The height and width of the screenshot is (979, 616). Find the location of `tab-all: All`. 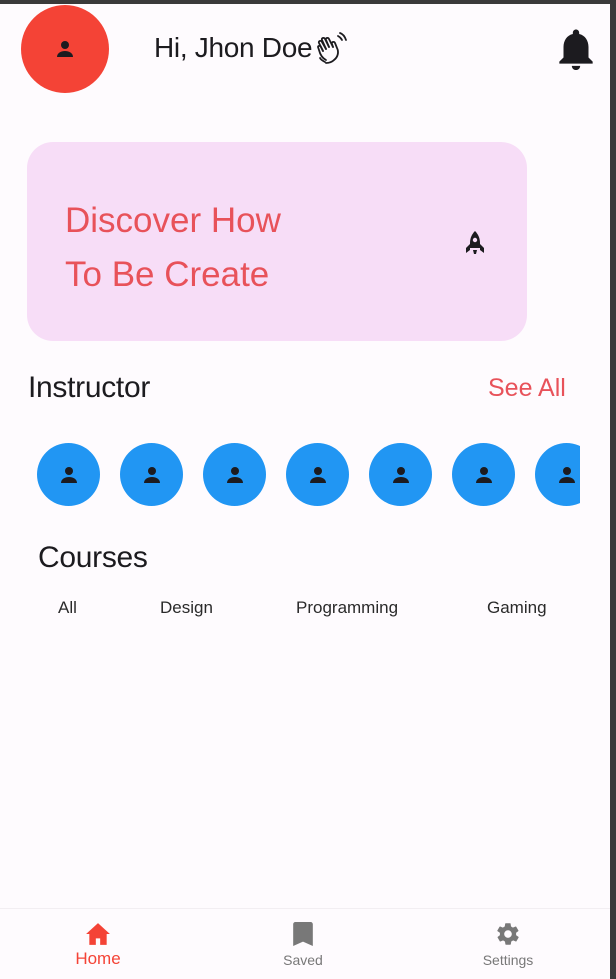

tab-all: All is located at coordinates (67, 608).